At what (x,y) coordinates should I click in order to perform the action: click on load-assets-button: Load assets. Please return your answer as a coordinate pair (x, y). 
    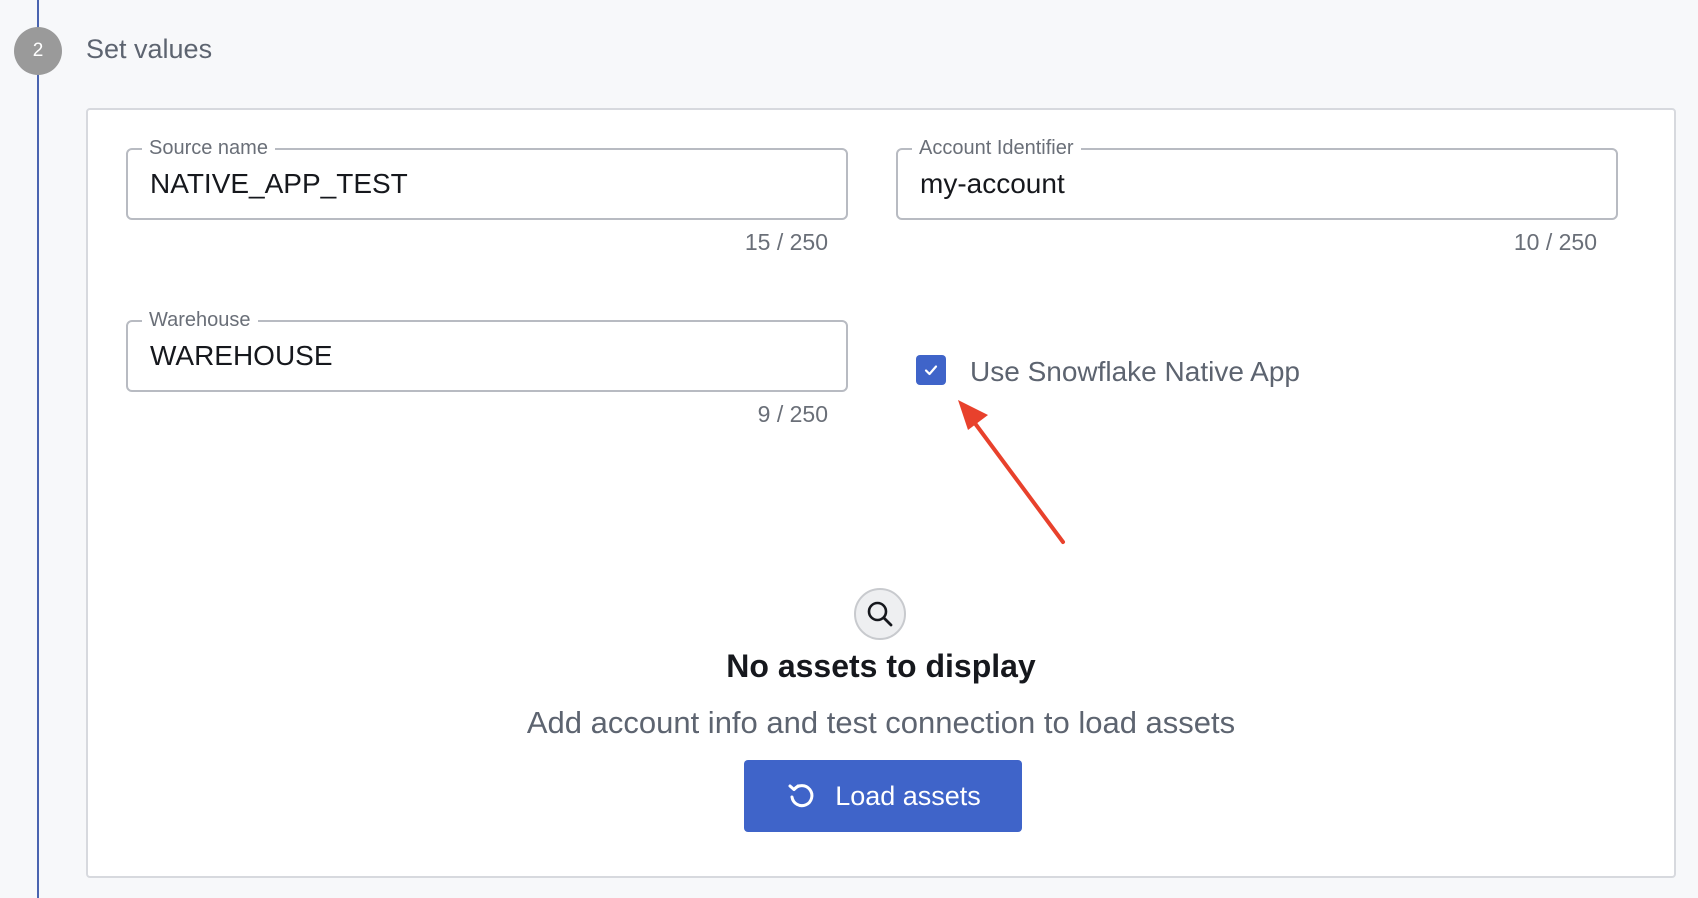
    Looking at the image, I should click on (883, 796).